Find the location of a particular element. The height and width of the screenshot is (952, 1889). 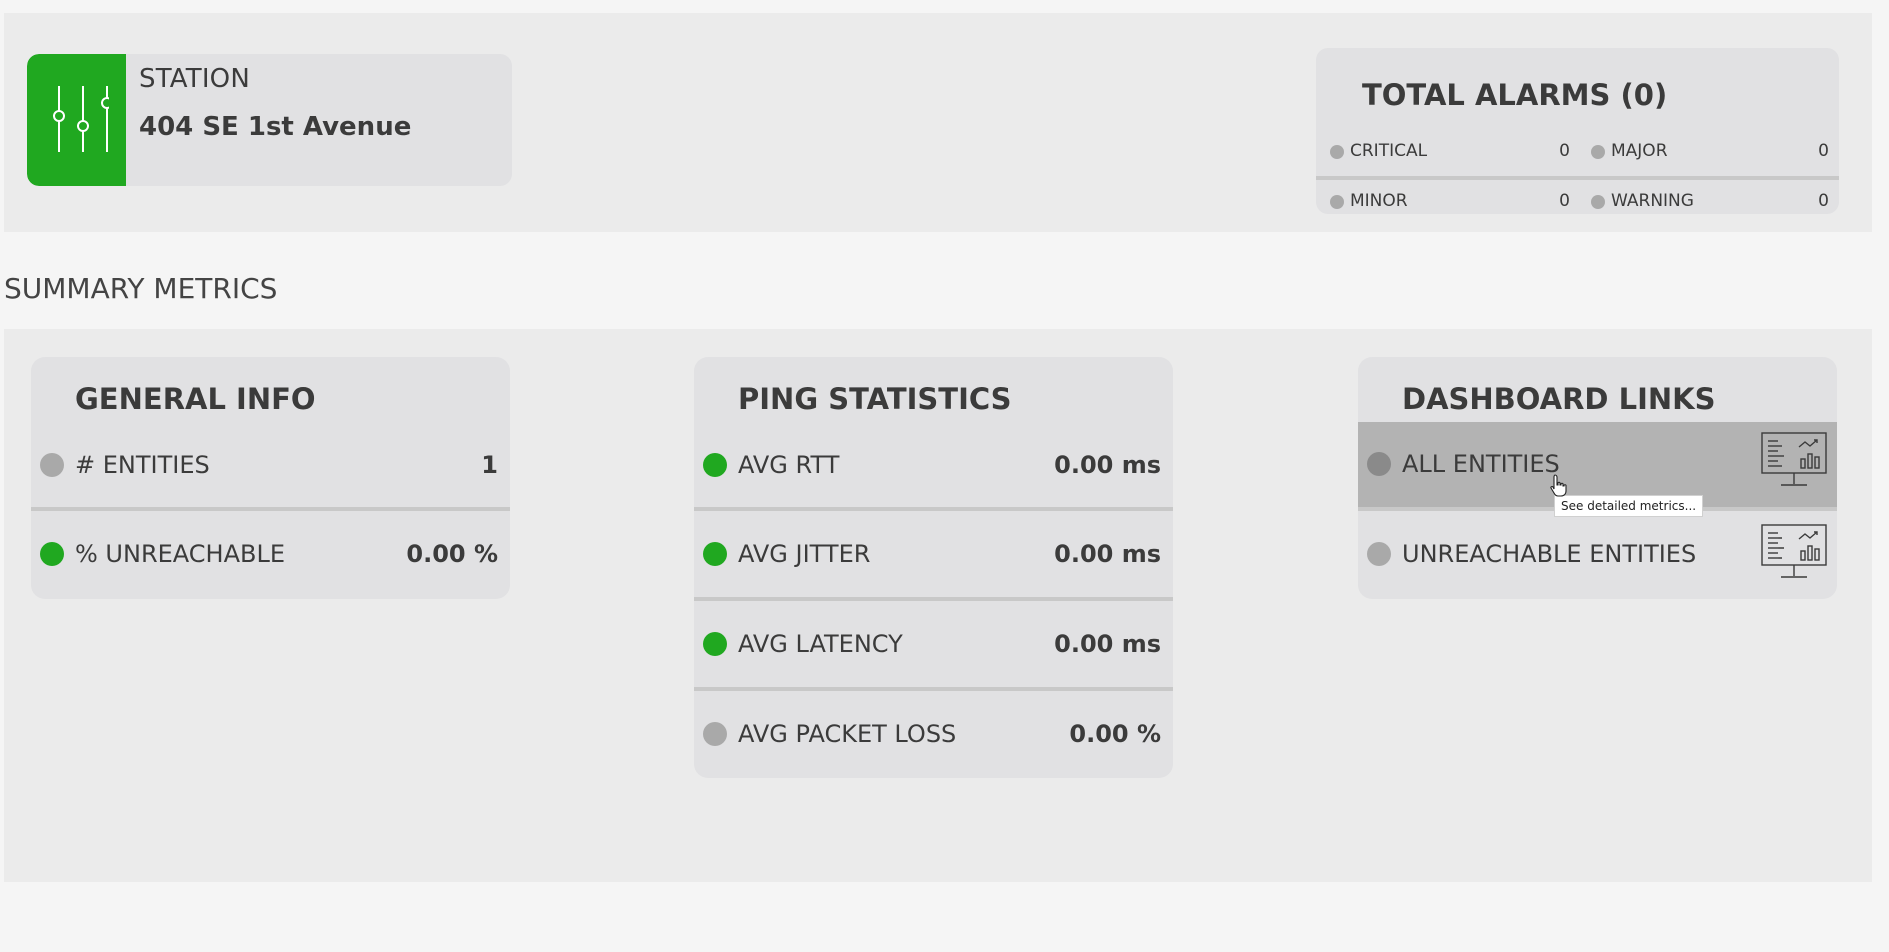

station-name: 404 SE 1st Avenue is located at coordinates (275, 127).